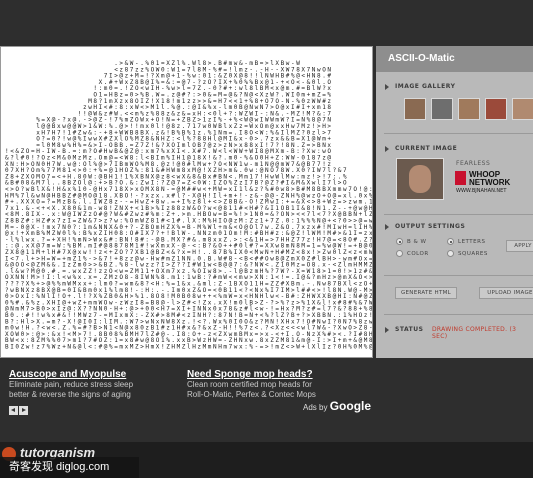 The height and width of the screenshot is (478, 533). What do you see at coordinates (335, 347) in the screenshot?
I see `ascii-char: ?` at bounding box center [335, 347].